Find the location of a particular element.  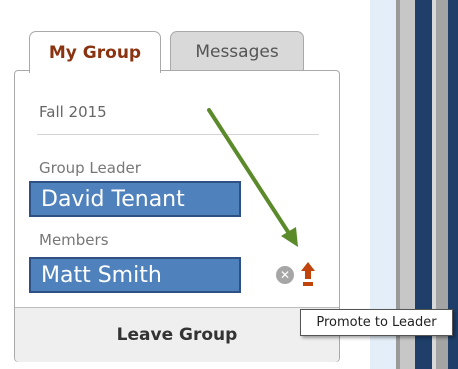

tooltip-text: Promote to Leader is located at coordinates (376, 322).